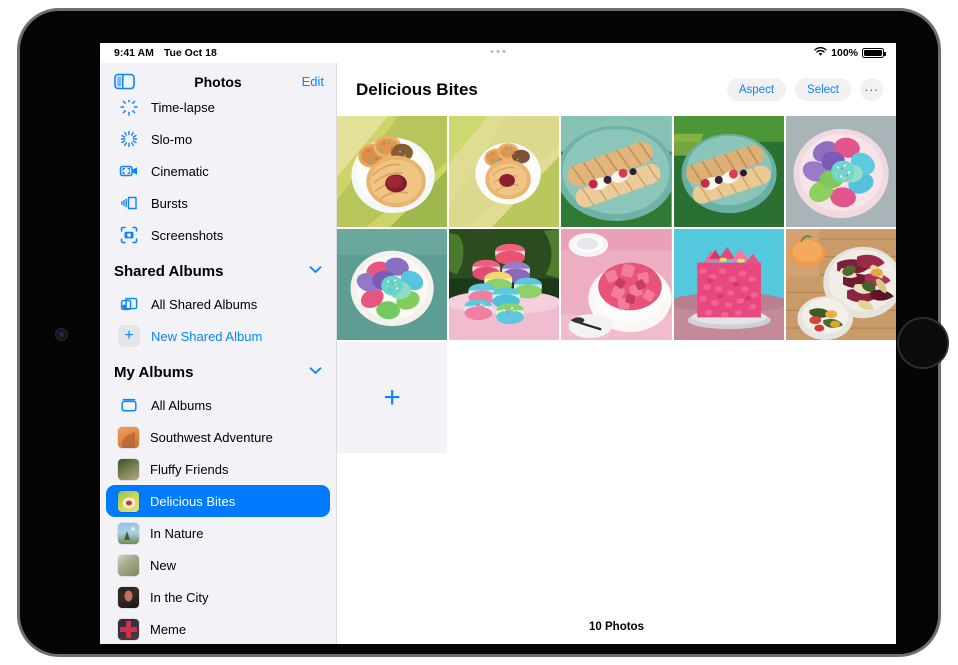  What do you see at coordinates (129, 171) in the screenshot?
I see `cinematic-icon` at bounding box center [129, 171].